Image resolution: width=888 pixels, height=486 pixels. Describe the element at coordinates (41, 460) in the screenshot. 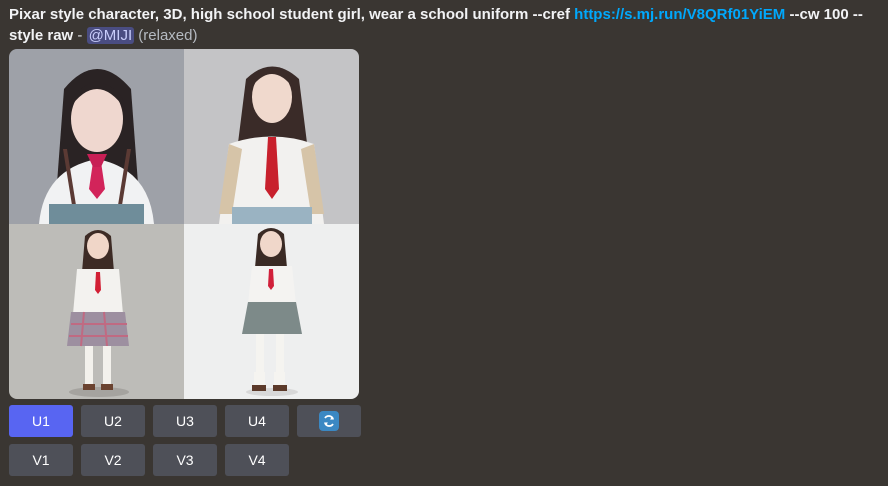

I see `variation-button-1: V1` at that location.